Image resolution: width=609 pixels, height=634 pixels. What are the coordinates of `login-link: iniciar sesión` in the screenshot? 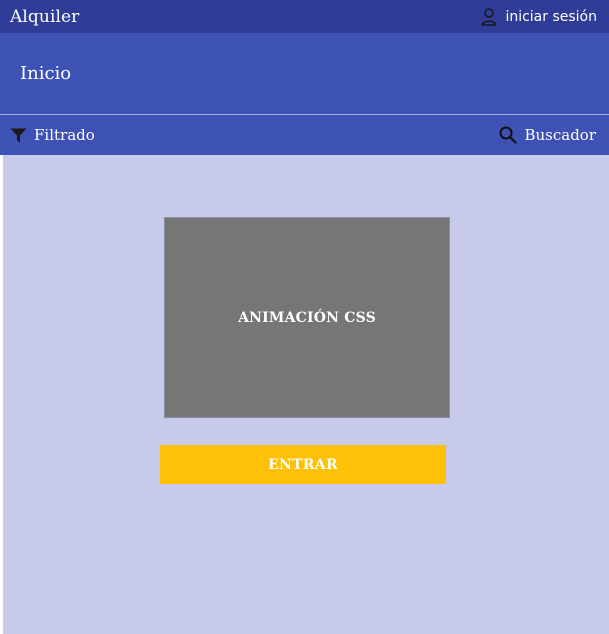 It's located at (539, 16).